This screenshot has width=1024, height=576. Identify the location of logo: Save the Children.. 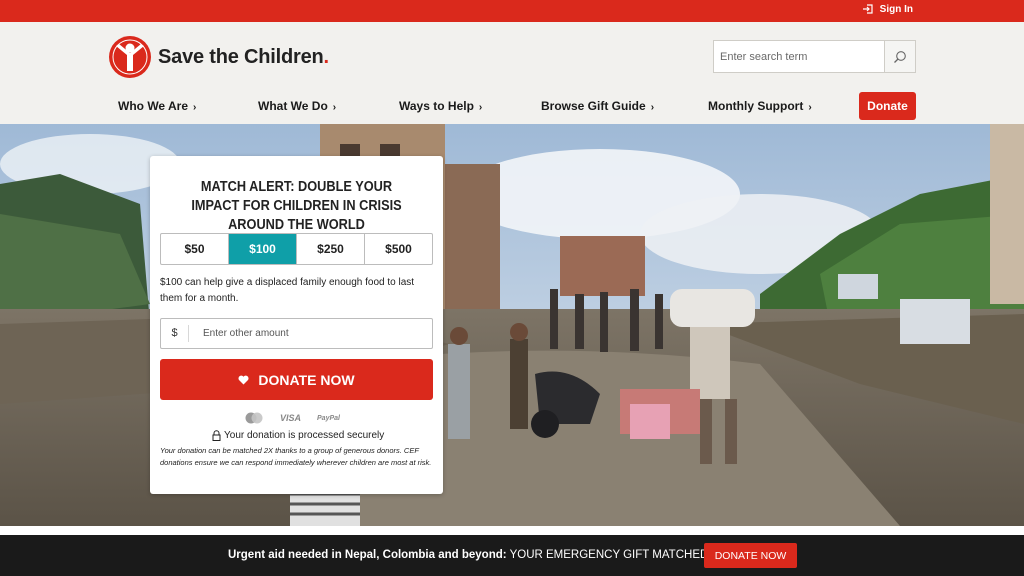
(218, 57).